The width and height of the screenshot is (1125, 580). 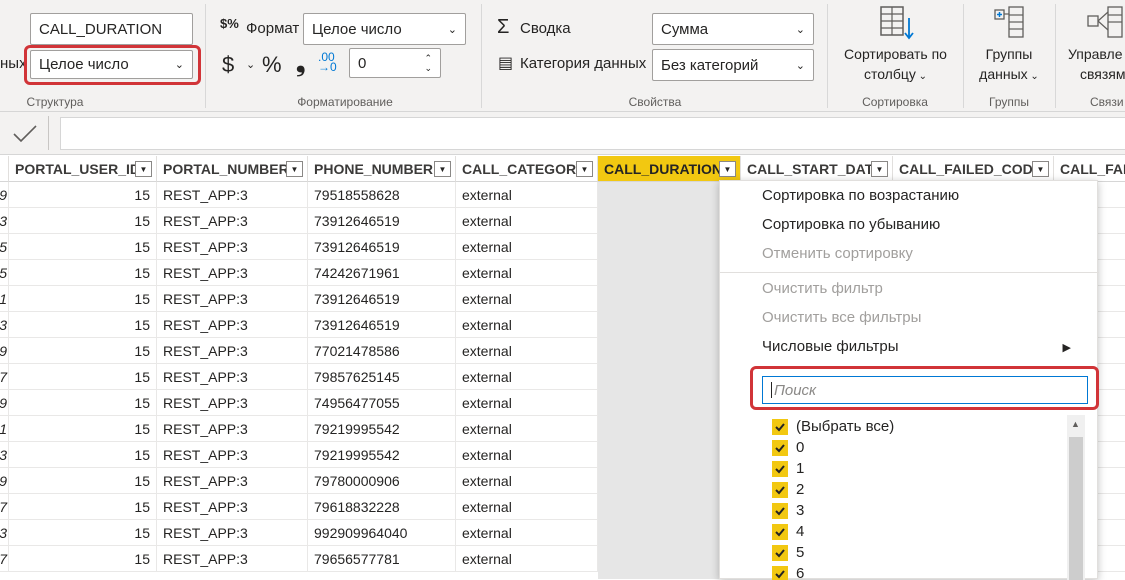 I want to click on percent-button: %, so click(x=272, y=65).